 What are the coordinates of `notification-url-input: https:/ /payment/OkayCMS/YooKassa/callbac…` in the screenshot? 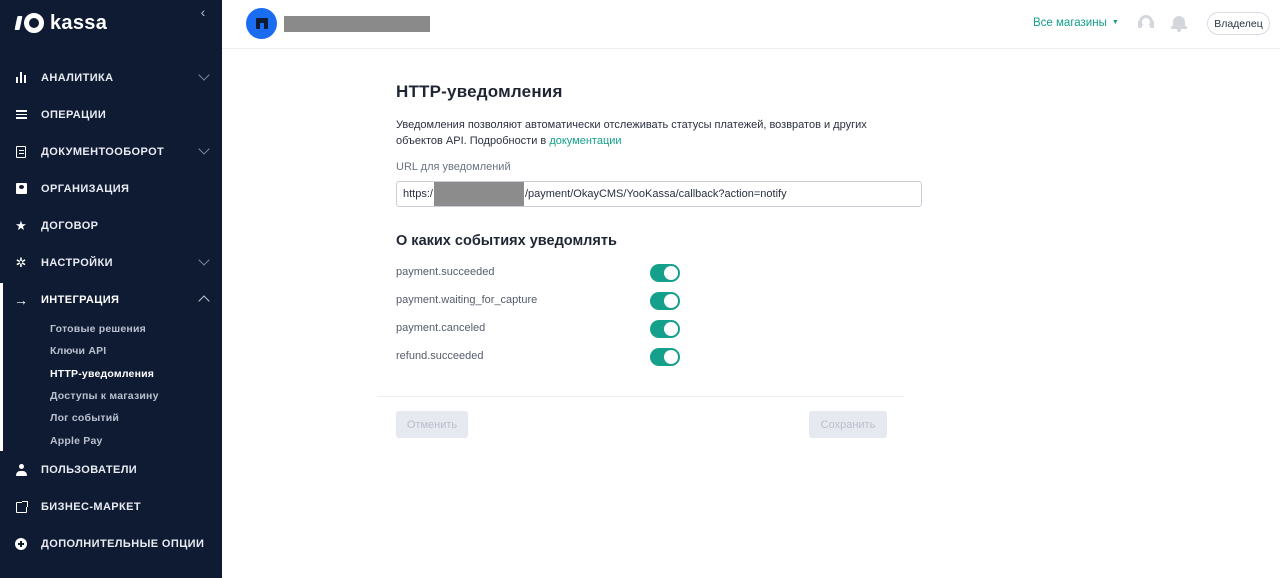 It's located at (659, 194).